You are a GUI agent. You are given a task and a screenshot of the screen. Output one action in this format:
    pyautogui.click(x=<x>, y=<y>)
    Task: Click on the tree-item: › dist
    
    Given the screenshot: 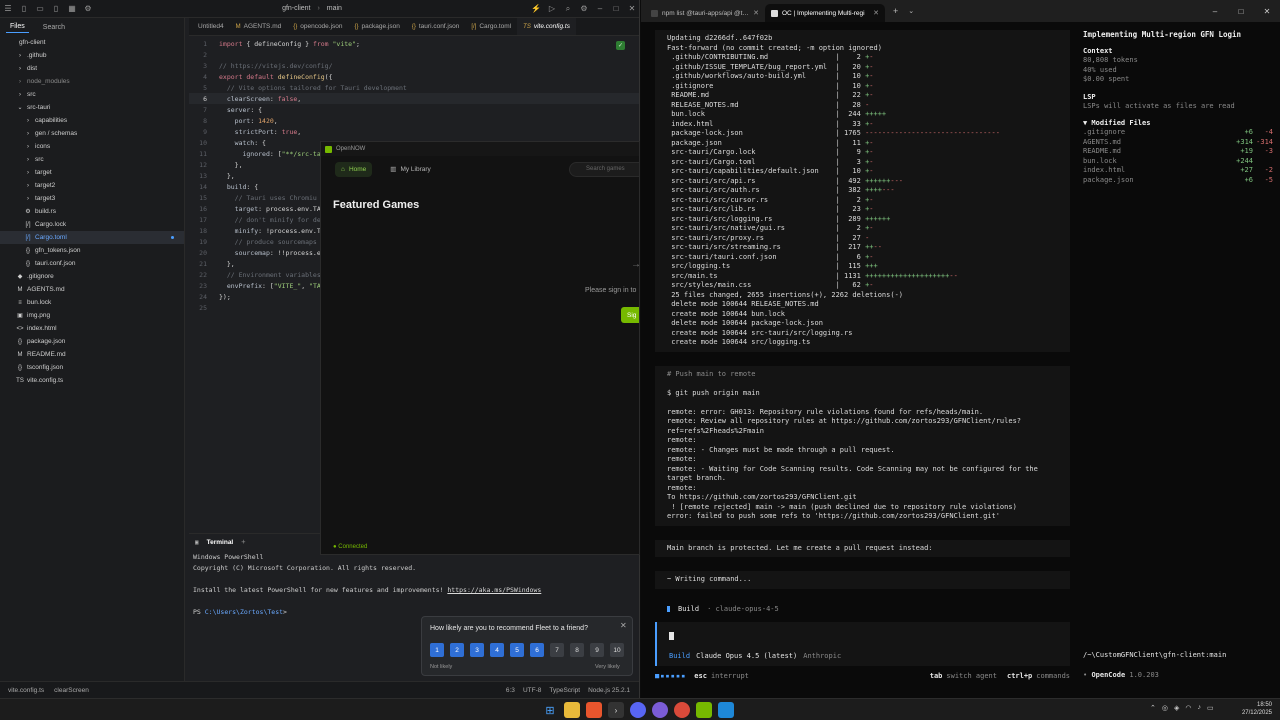 What is the action you would take?
    pyautogui.click(x=92, y=68)
    